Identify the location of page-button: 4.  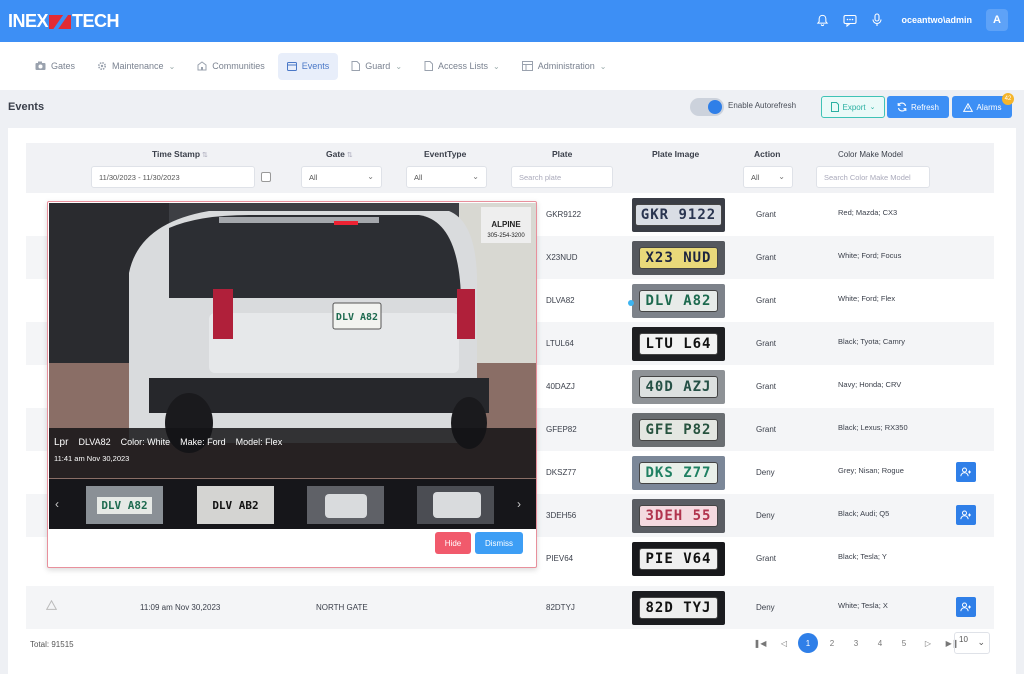
(880, 643).